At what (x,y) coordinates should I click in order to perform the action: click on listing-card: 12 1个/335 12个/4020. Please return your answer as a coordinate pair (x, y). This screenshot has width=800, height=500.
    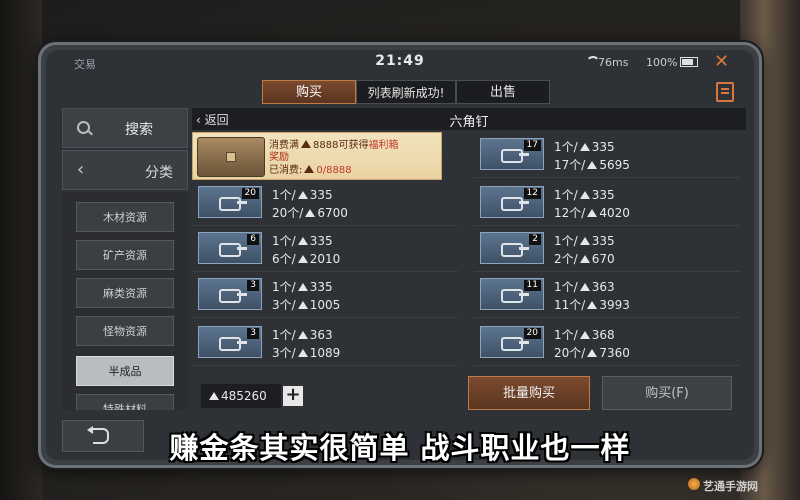
    Looking at the image, I should click on (607, 202).